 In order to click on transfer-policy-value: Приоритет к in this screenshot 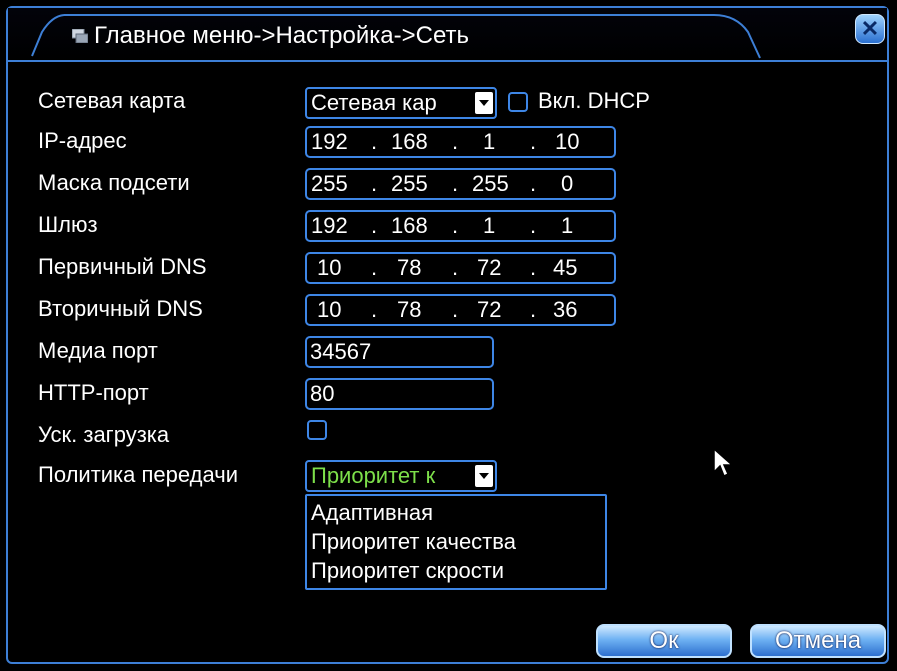, I will do `click(373, 475)`.